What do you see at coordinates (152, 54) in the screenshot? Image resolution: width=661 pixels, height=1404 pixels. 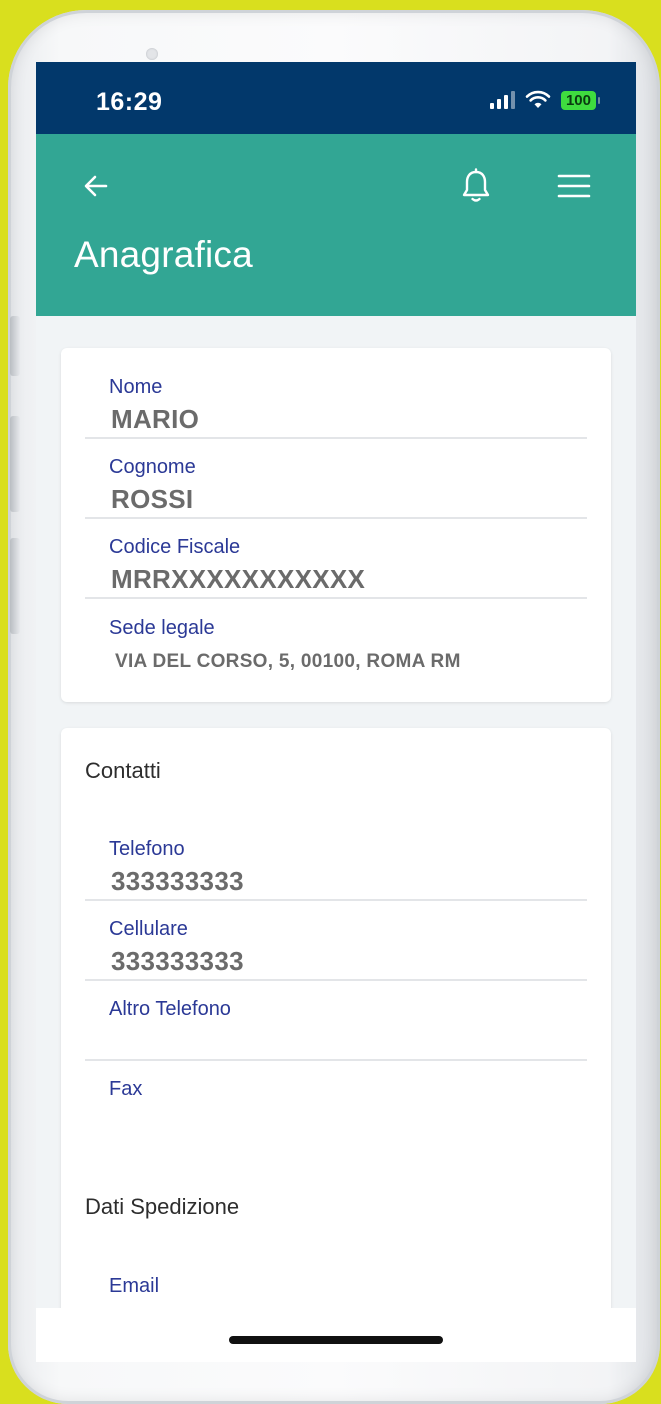 I see `camera-icon` at bounding box center [152, 54].